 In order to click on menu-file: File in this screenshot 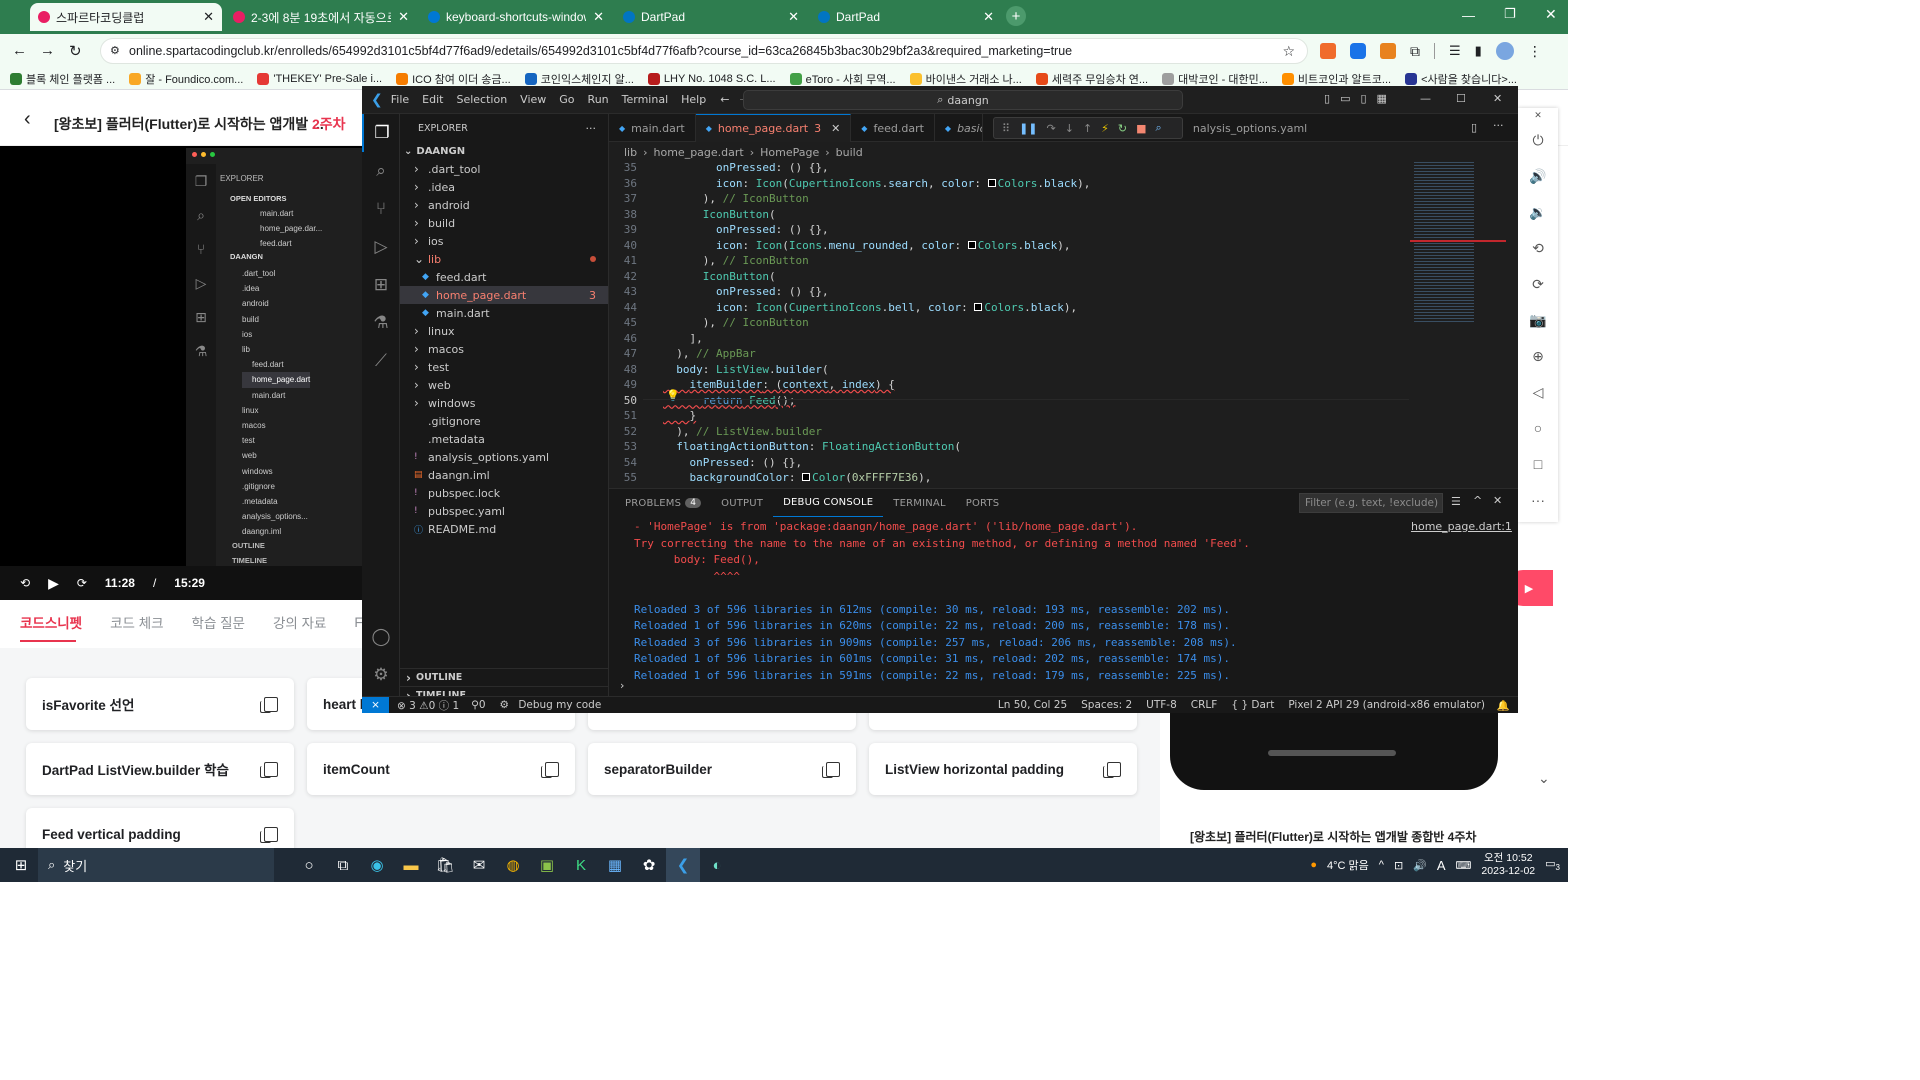, I will do `click(400, 99)`.